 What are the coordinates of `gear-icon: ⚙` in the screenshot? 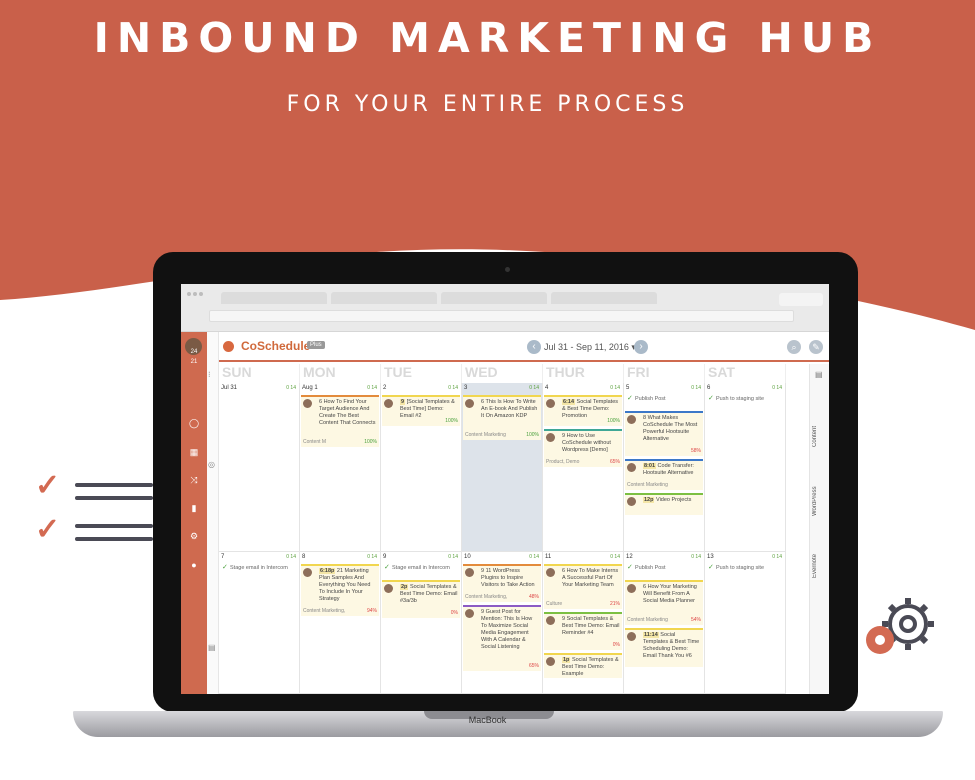 It's located at (194, 536).